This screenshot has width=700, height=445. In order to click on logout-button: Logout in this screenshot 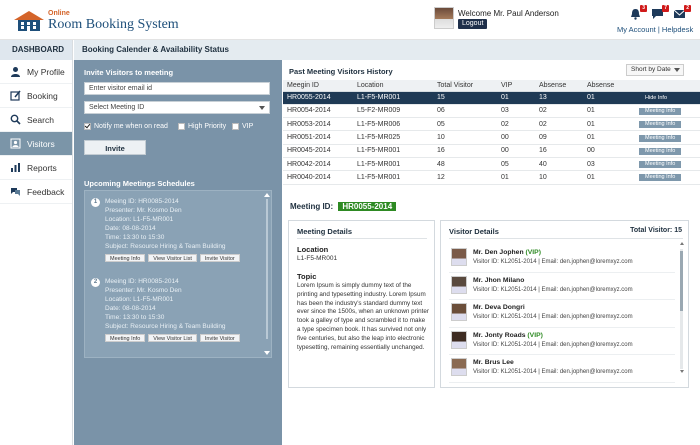, I will do `click(473, 24)`.